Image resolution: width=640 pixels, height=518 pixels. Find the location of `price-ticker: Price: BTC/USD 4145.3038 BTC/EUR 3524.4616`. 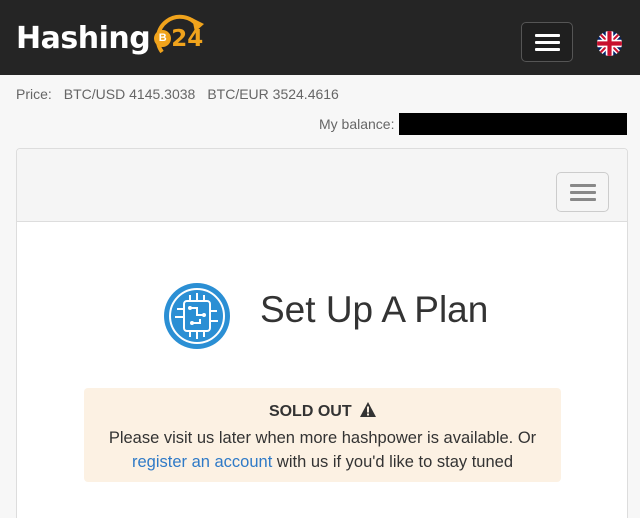

price-ticker: Price: BTC/USD 4145.3038 BTC/EUR 3524.4616 is located at coordinates (183, 94).